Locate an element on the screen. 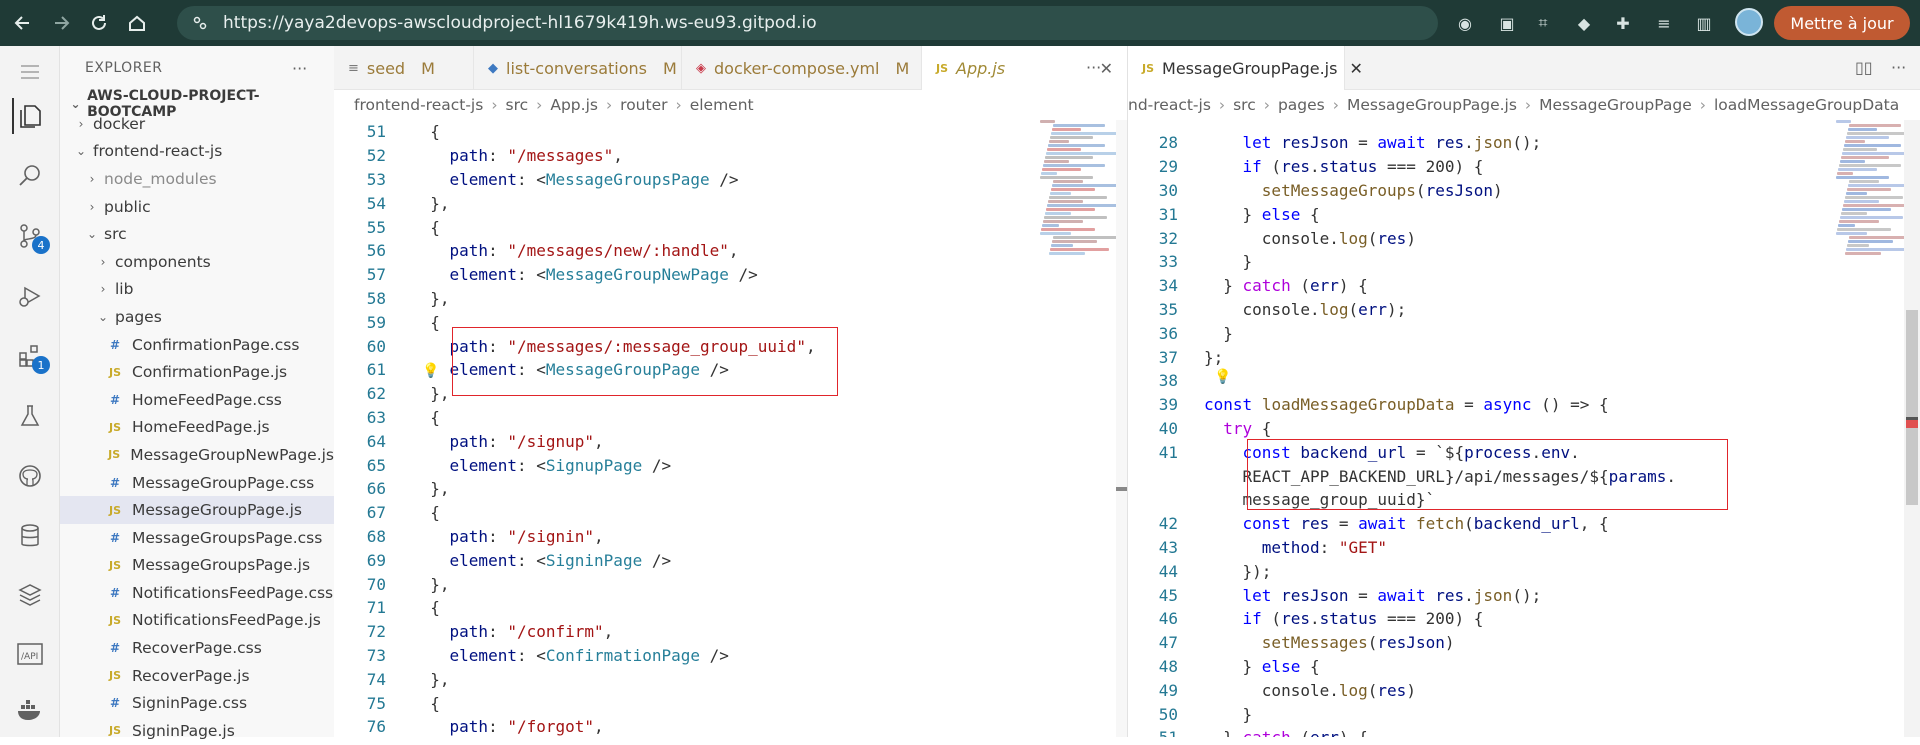 This screenshot has height=745, width=1920. breadcrumb-item: MessageGroupPage is located at coordinates (1615, 105).